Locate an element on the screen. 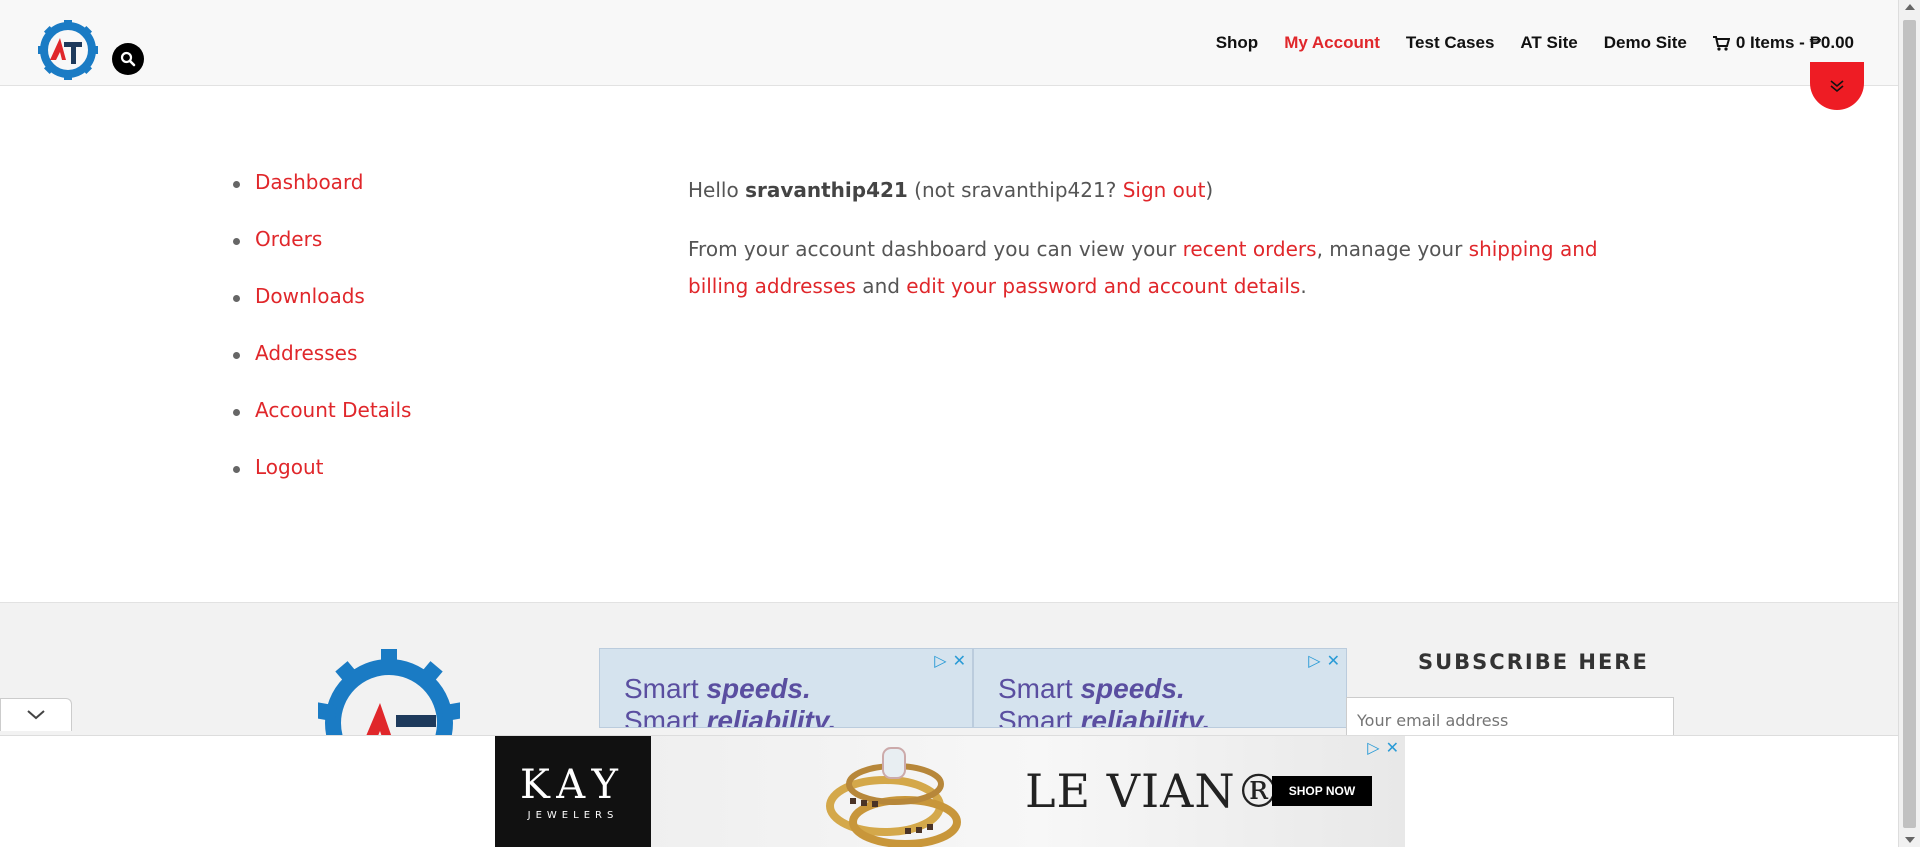 This screenshot has height=847, width=1920. account-nav-account-details: Account Details is located at coordinates (322, 426).